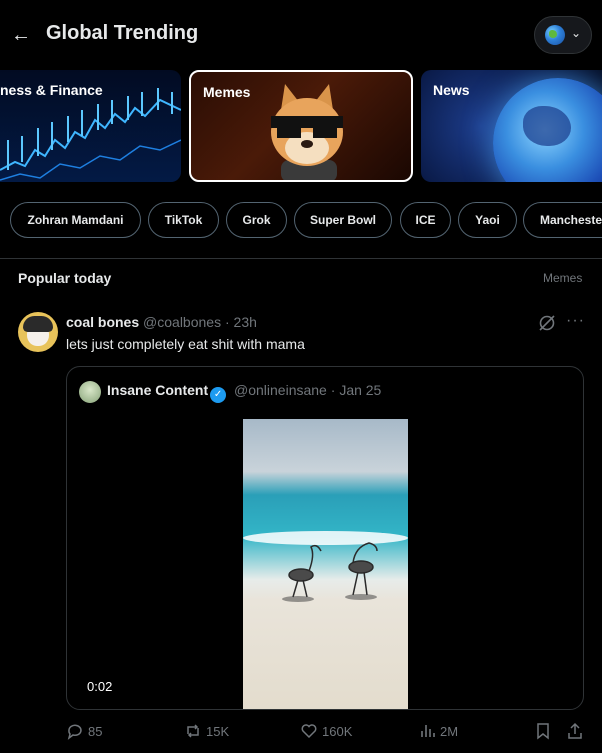 Image resolution: width=602 pixels, height=753 pixels. What do you see at coordinates (576, 33) in the screenshot?
I see `chevron-down-icon: ⌄` at bounding box center [576, 33].